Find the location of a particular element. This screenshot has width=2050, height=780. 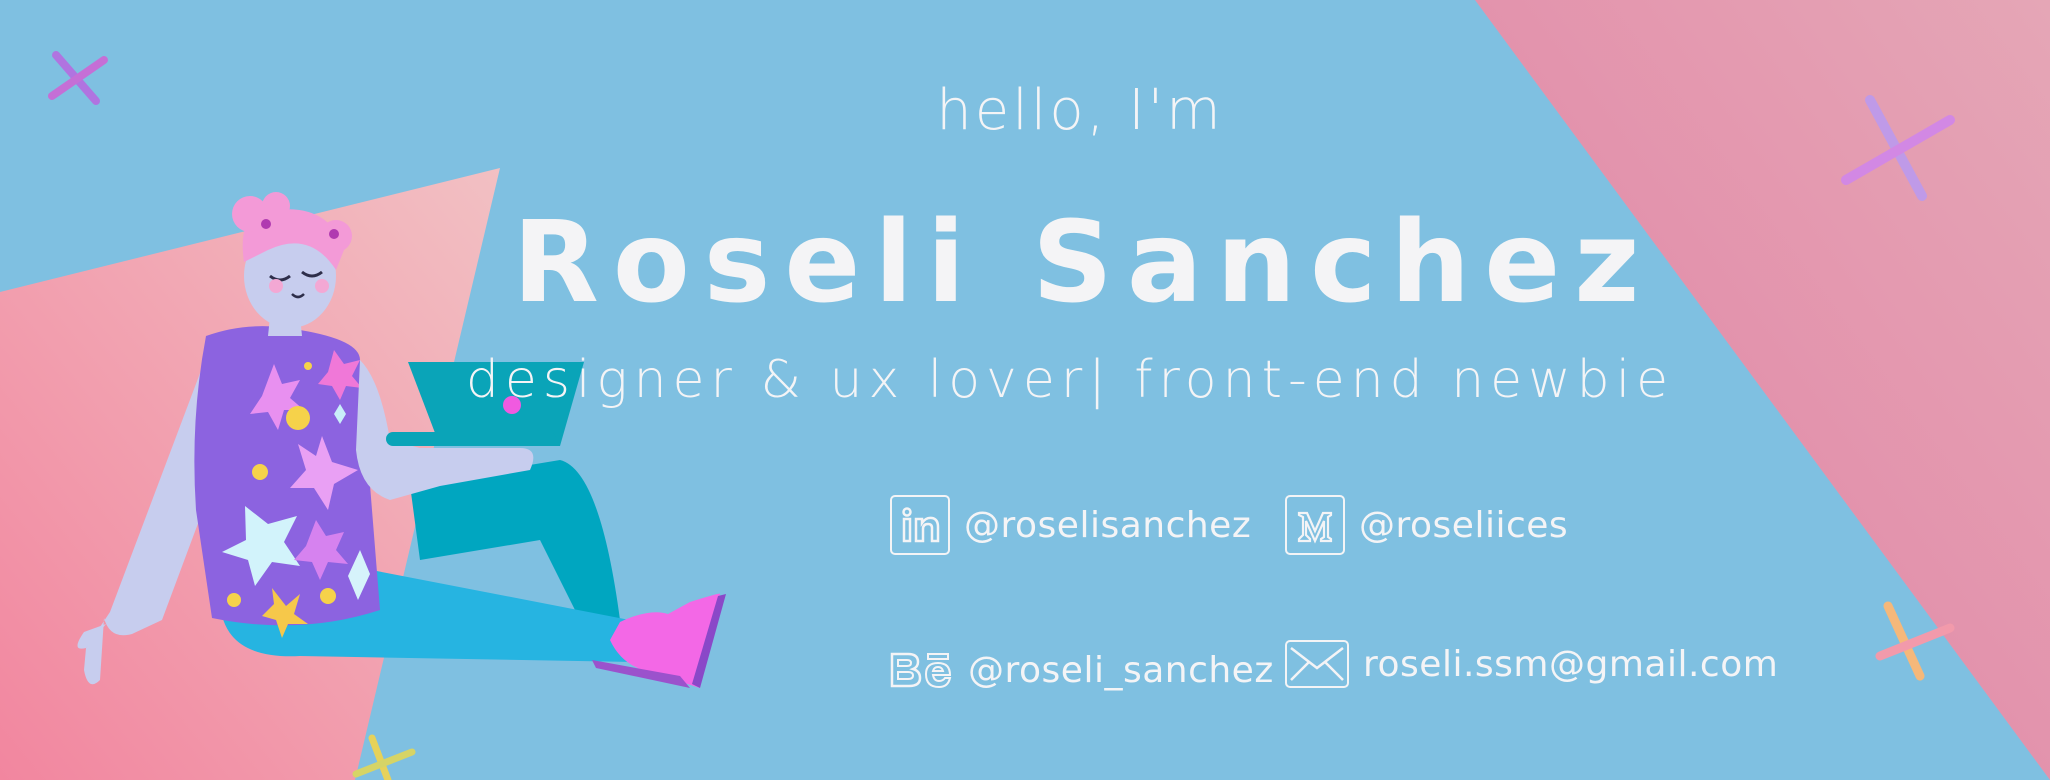

behance-handle: @roseli_sanchez is located at coordinates (1121, 670).